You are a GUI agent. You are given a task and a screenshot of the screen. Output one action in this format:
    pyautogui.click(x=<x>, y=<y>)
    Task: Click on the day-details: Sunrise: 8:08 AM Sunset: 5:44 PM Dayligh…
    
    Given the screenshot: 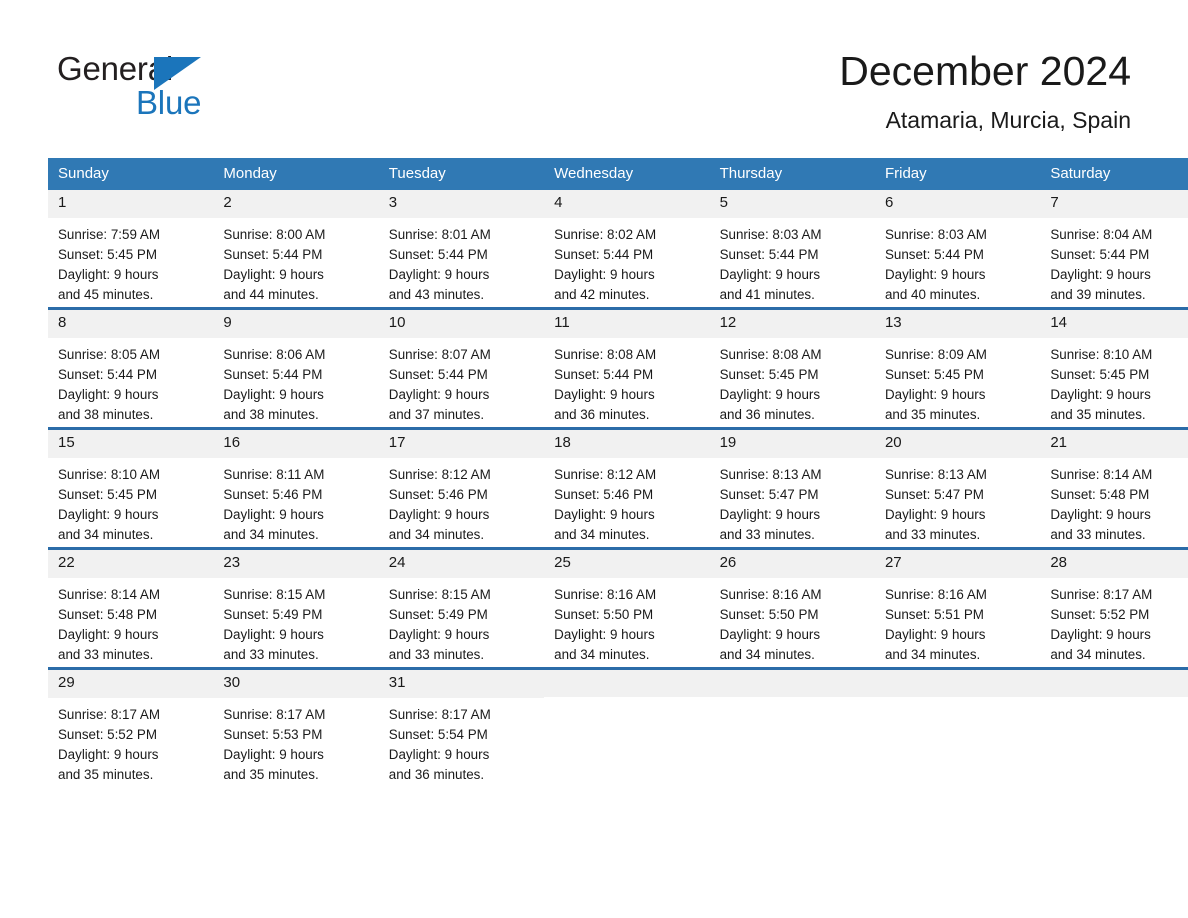 What is the action you would take?
    pyautogui.click(x=626, y=381)
    